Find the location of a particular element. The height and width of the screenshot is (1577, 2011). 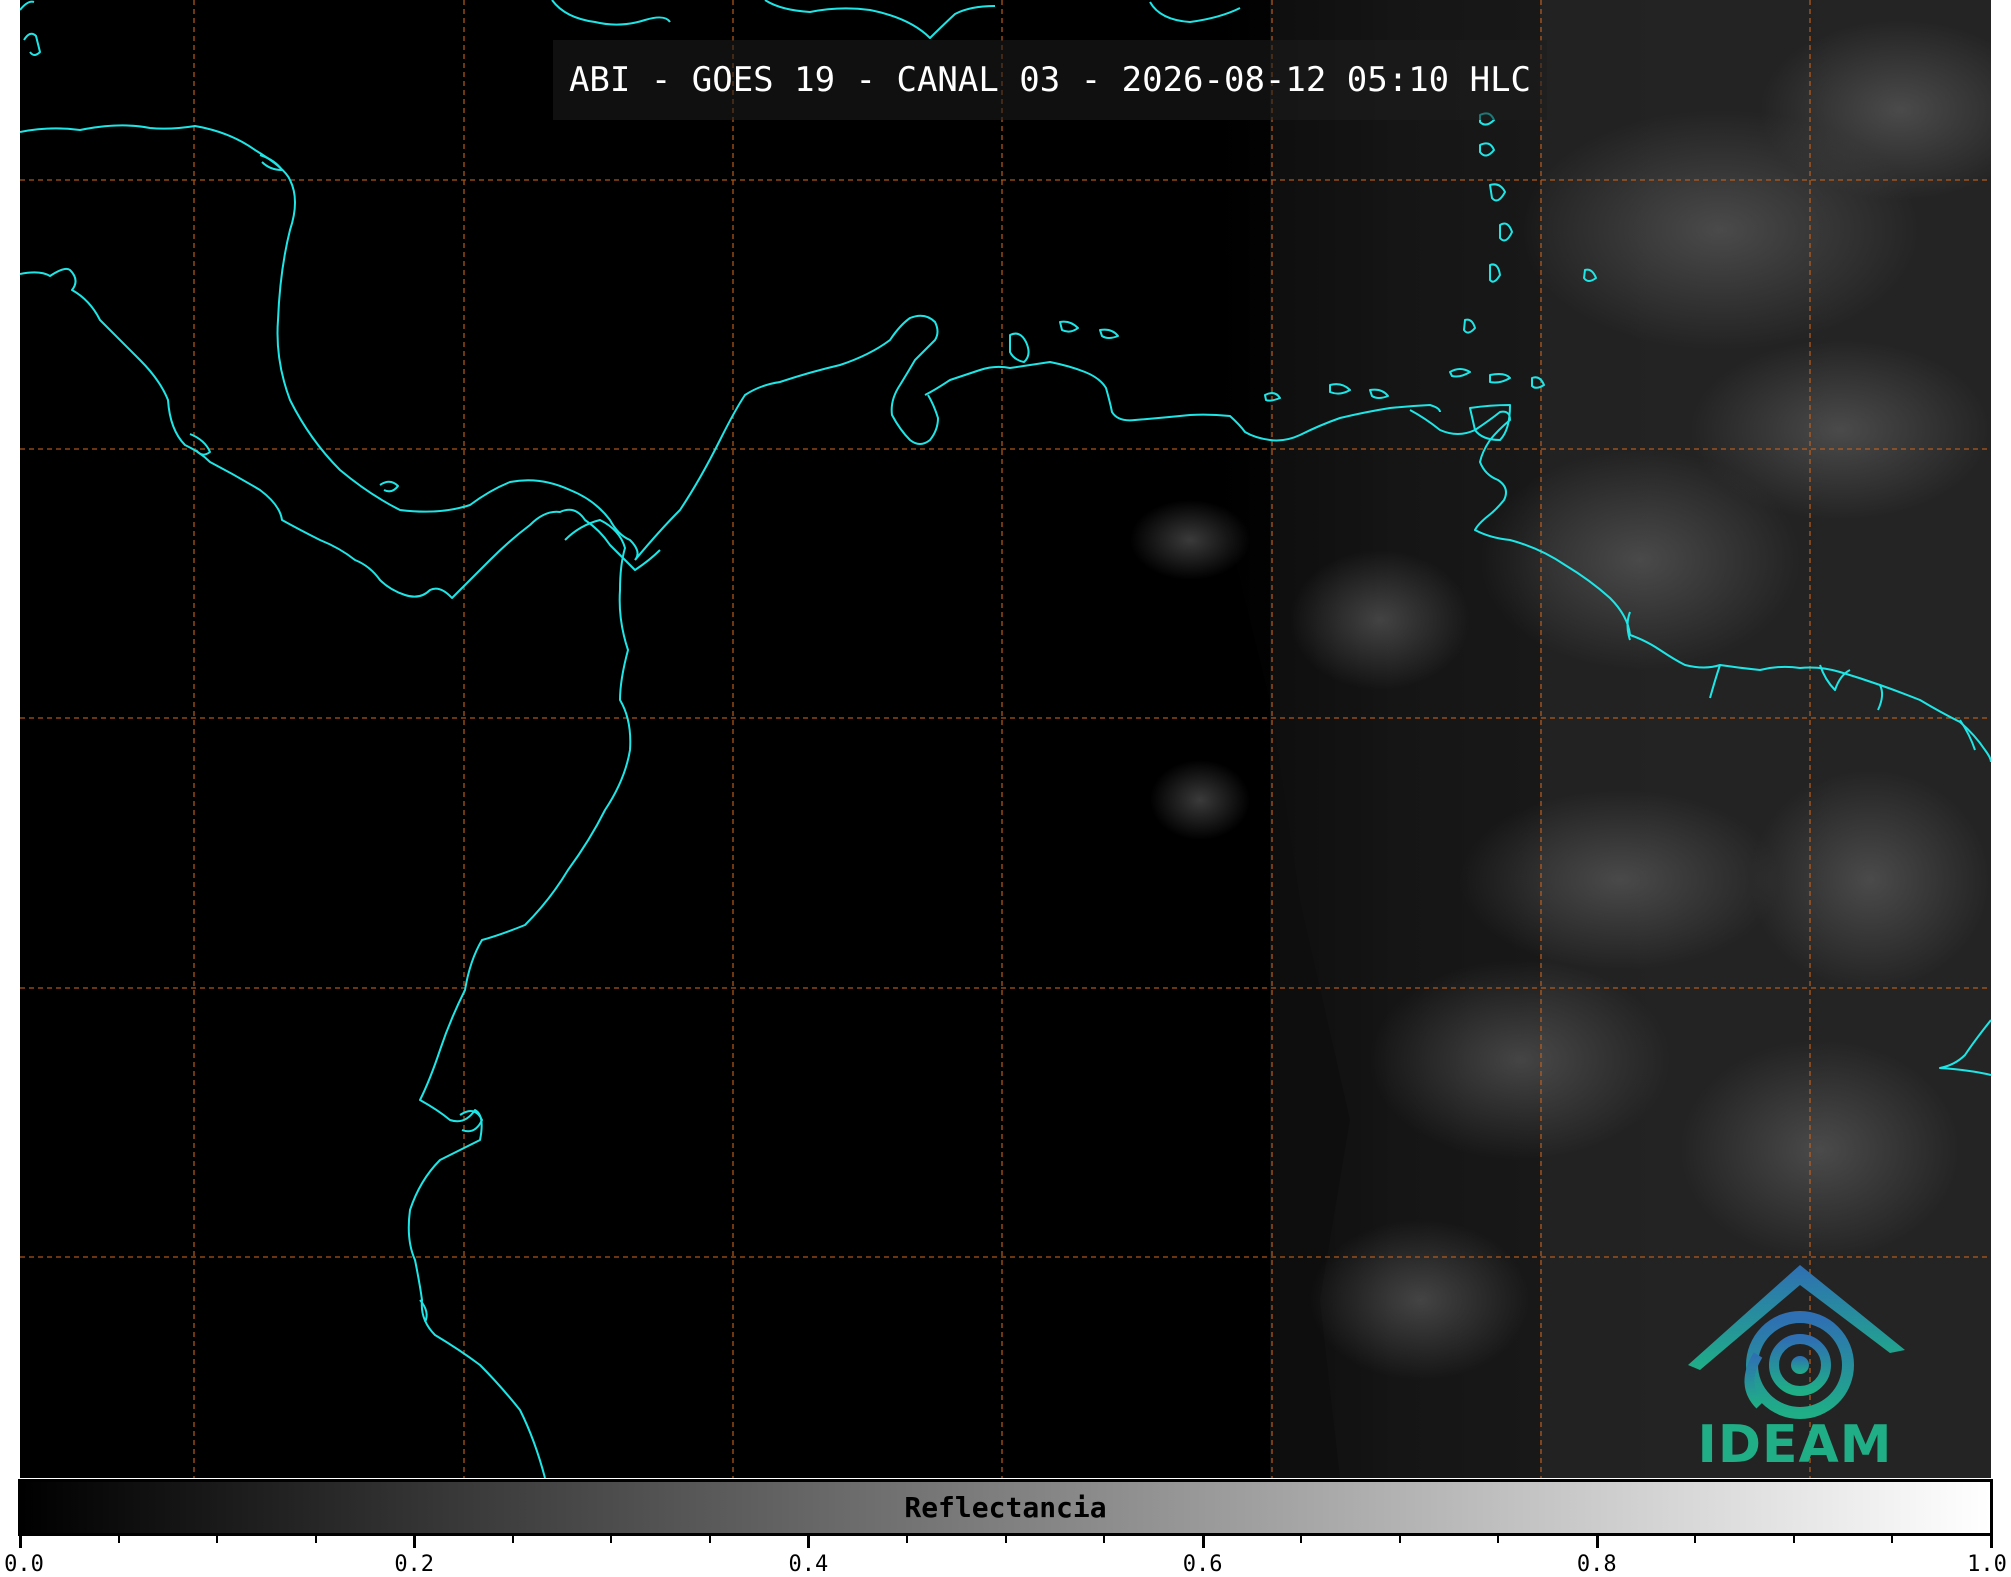

colorbar-ticks: 0.0 0.2 0.4 0.6 0.8 1.0 is located at coordinates (1005, 1556).